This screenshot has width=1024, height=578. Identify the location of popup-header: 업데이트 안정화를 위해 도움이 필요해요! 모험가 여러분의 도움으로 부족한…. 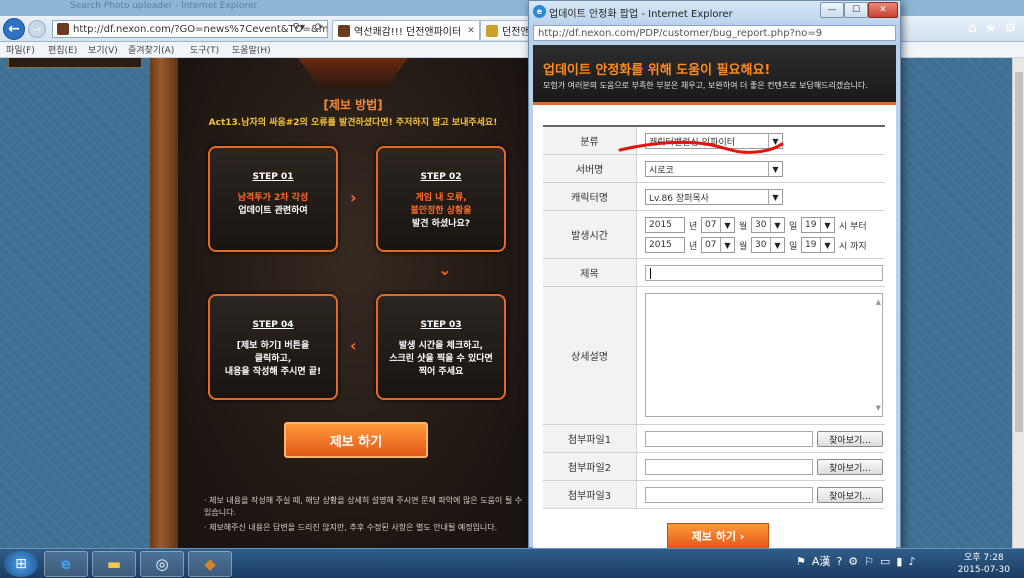
(714, 75).